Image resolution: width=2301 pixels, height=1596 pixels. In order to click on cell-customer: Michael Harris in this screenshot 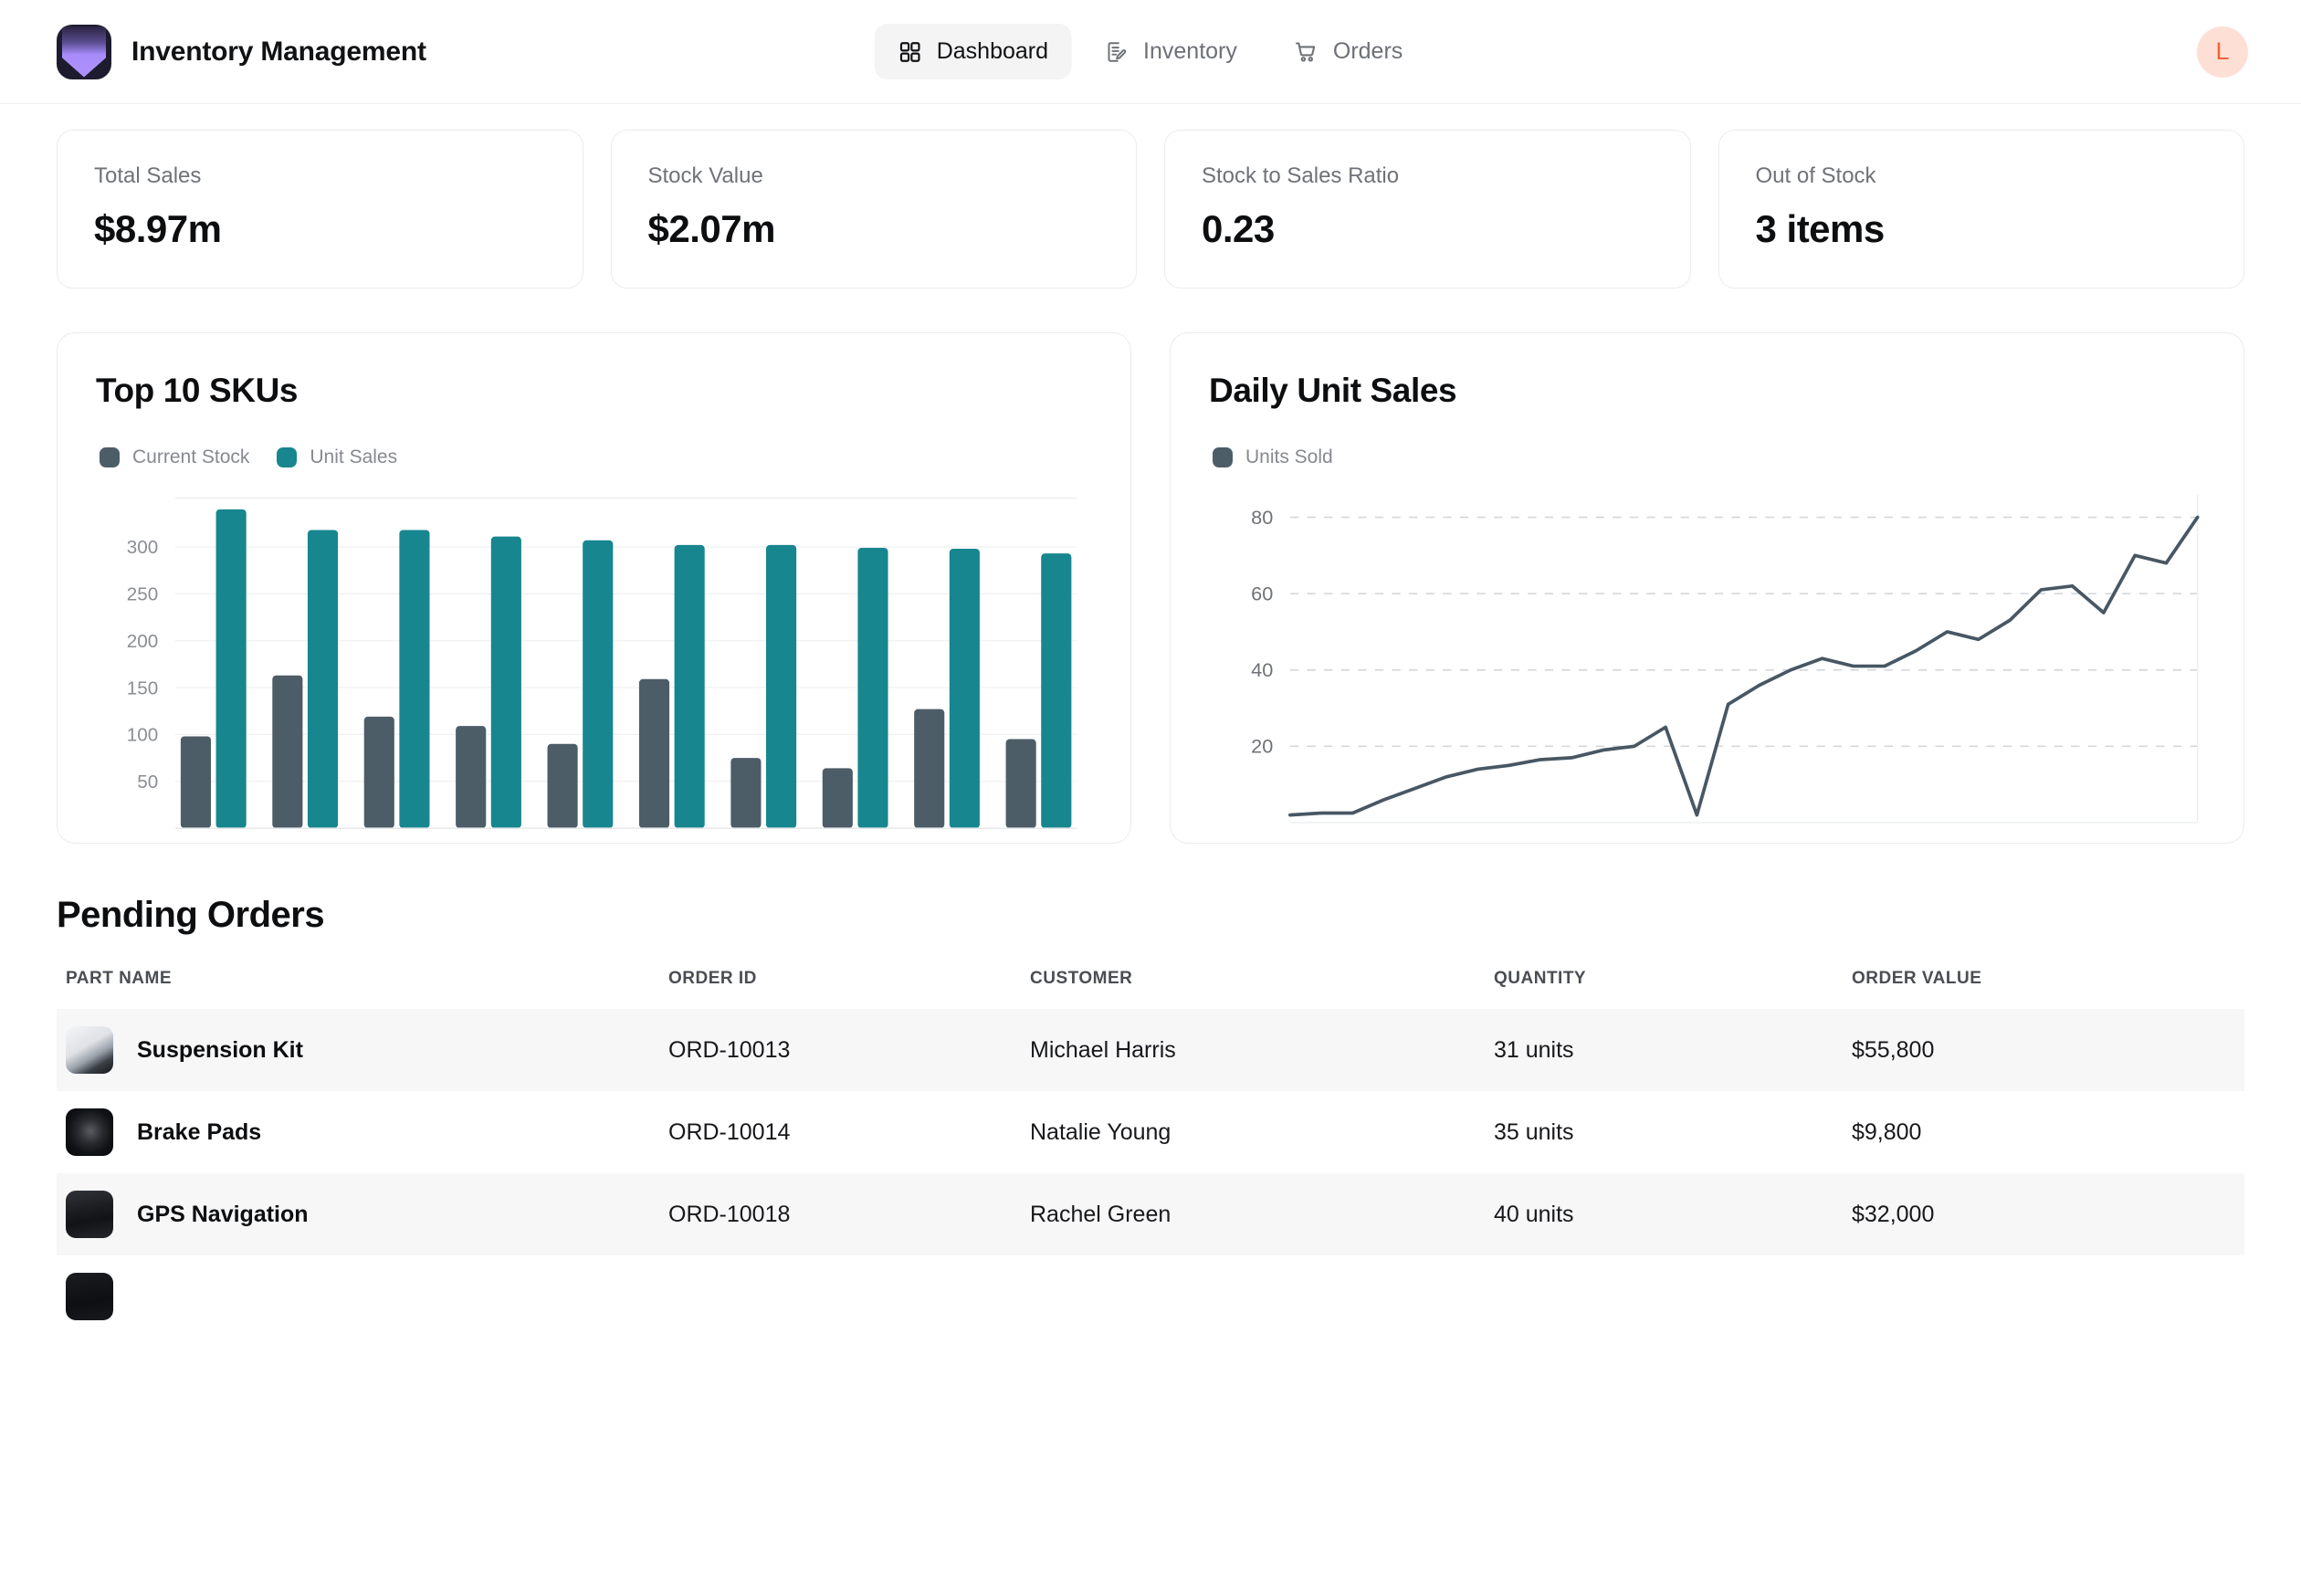, I will do `click(1103, 1049)`.